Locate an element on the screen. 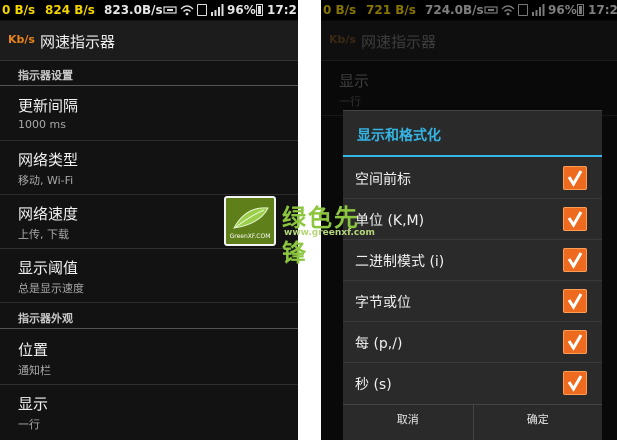 This screenshot has height=440, width=617. dialog-divider is located at coordinates (472, 156).